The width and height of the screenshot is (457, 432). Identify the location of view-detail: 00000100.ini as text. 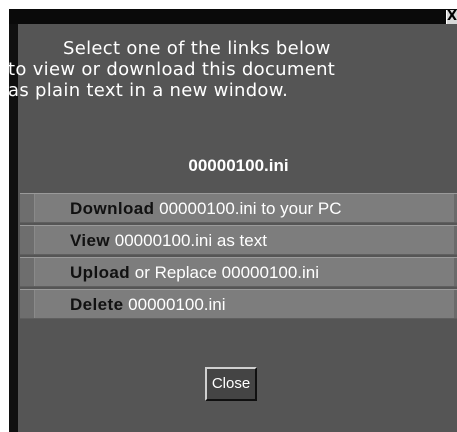
(188, 240).